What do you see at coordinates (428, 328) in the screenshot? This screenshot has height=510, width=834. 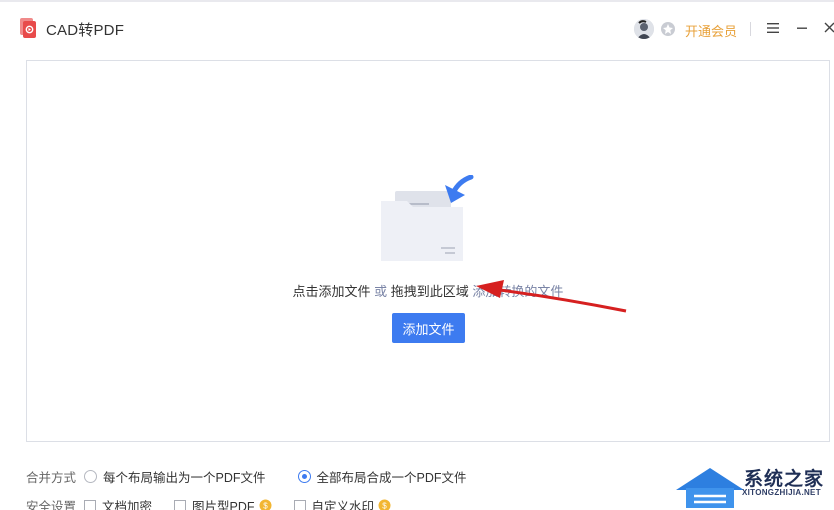 I see `add-file-button: 添加文件` at bounding box center [428, 328].